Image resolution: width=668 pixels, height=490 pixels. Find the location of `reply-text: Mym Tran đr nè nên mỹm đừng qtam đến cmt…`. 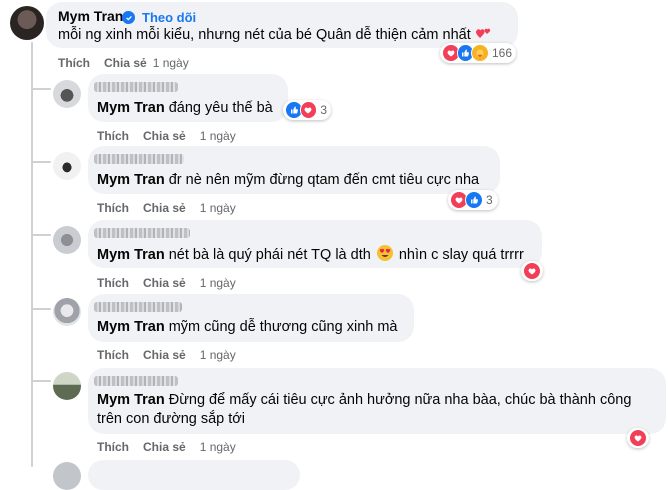

reply-text: Mym Tran đr nè nên mỹm đừng qtam đến cmt… is located at coordinates (288, 180).